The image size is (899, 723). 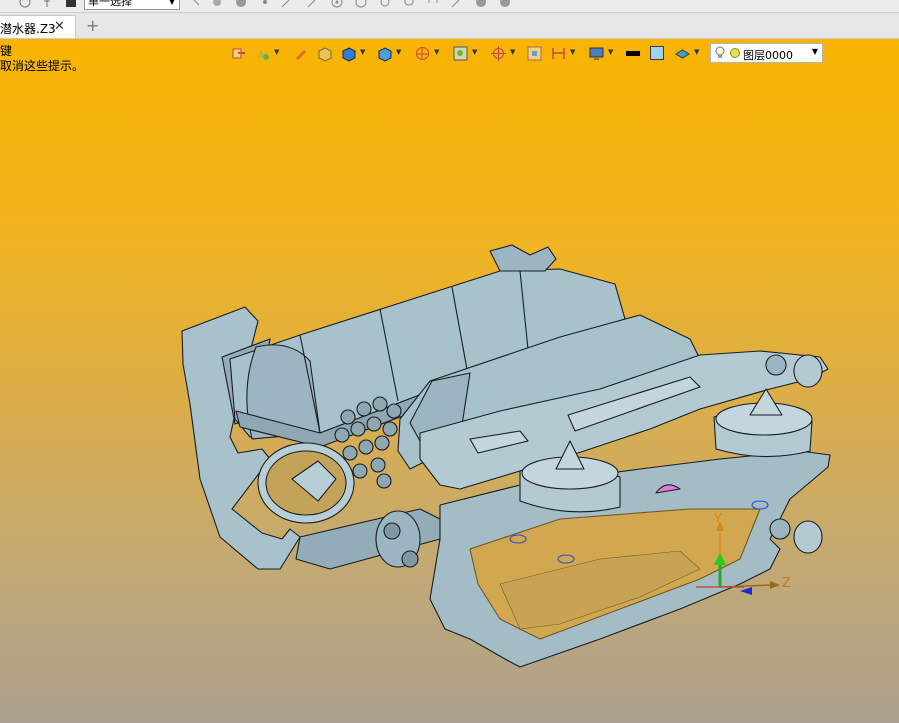 I want to click on monitor-icon, so click(x=596, y=53).